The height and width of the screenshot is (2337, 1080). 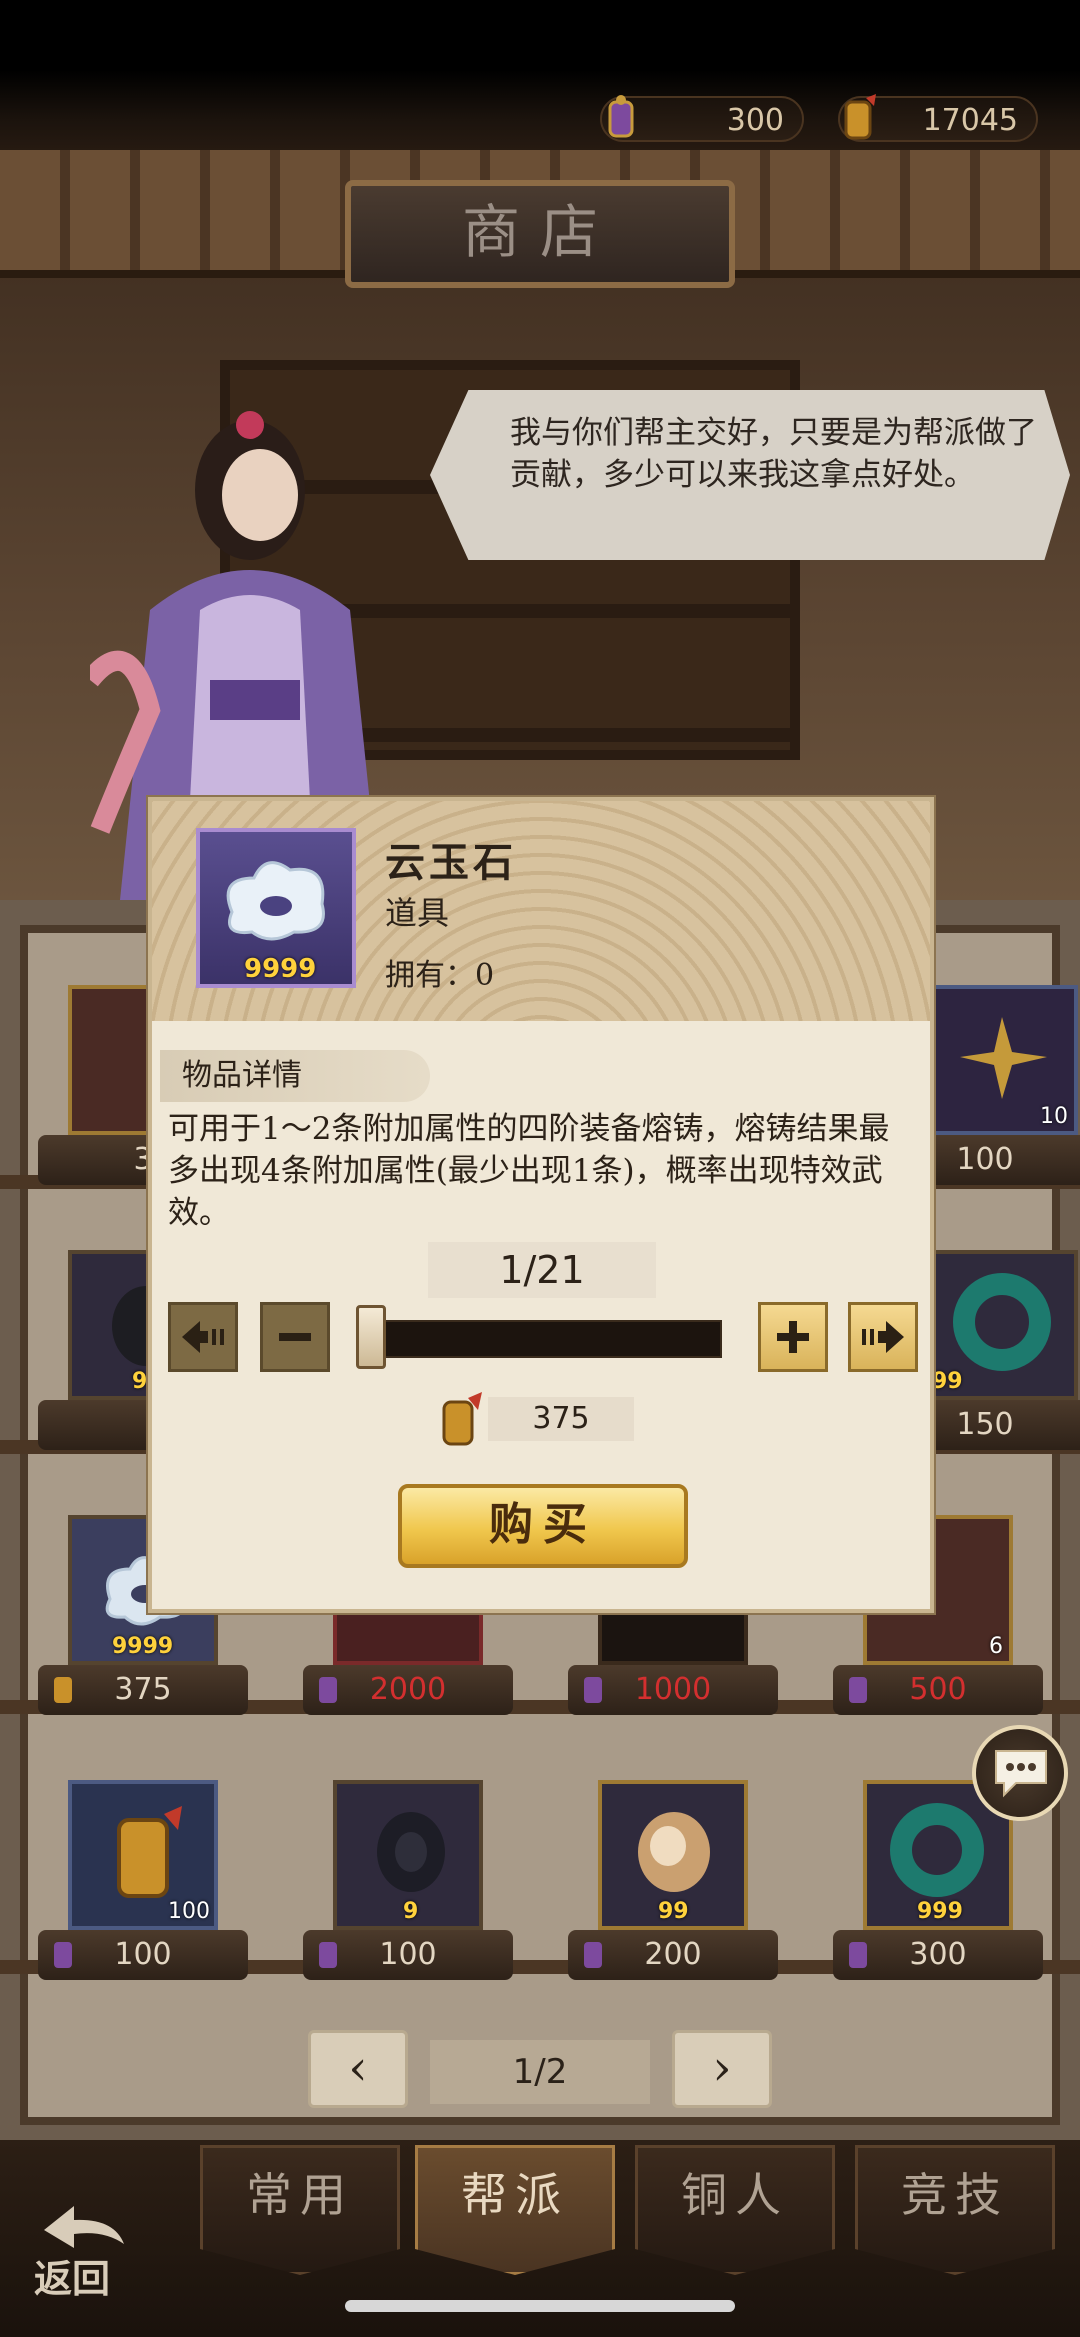 I want to click on shop-item-price-value: 500, so click(x=938, y=1689).